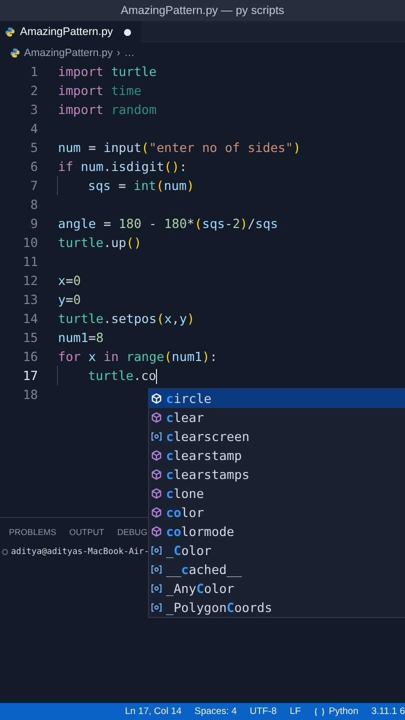 The height and width of the screenshot is (720, 405). What do you see at coordinates (219, 607) in the screenshot?
I see `suggestion-label: _PolygonCoords` at bounding box center [219, 607].